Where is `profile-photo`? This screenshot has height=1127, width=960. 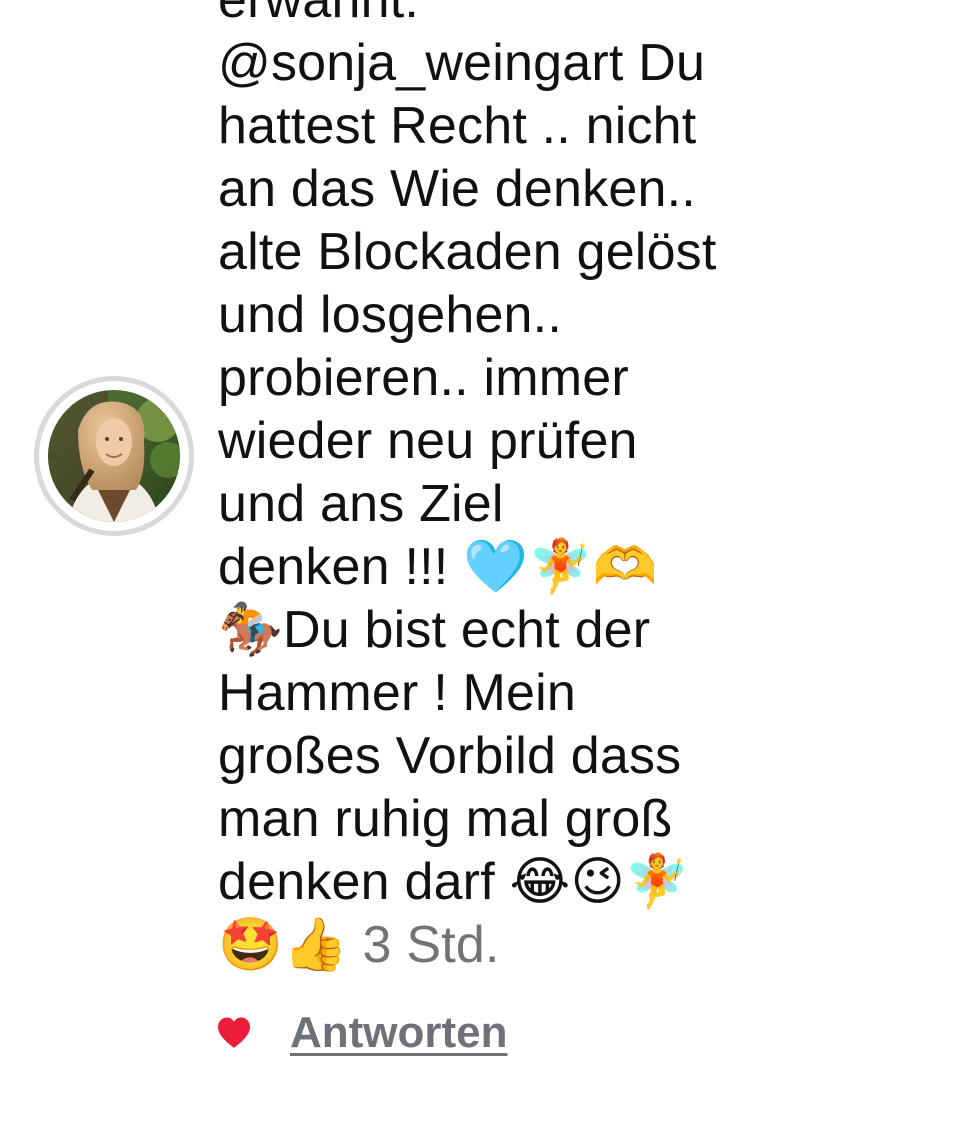
profile-photo is located at coordinates (114, 456).